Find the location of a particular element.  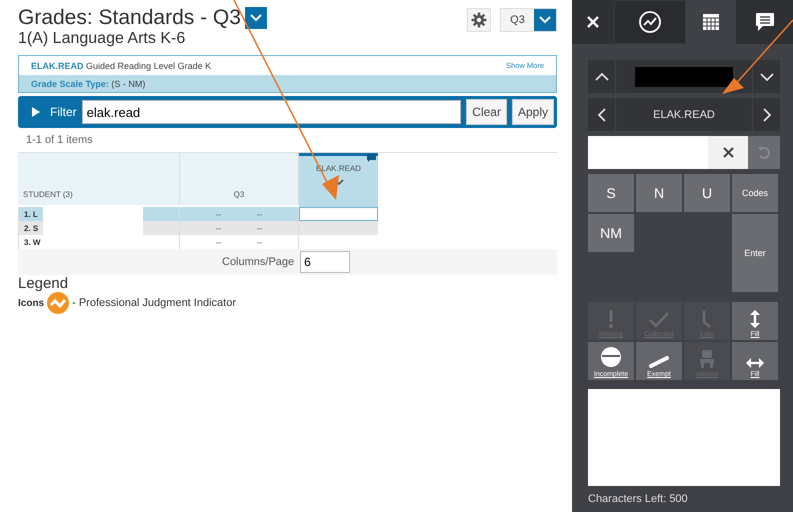

characters-left: Characters Left: 500 is located at coordinates (638, 499).